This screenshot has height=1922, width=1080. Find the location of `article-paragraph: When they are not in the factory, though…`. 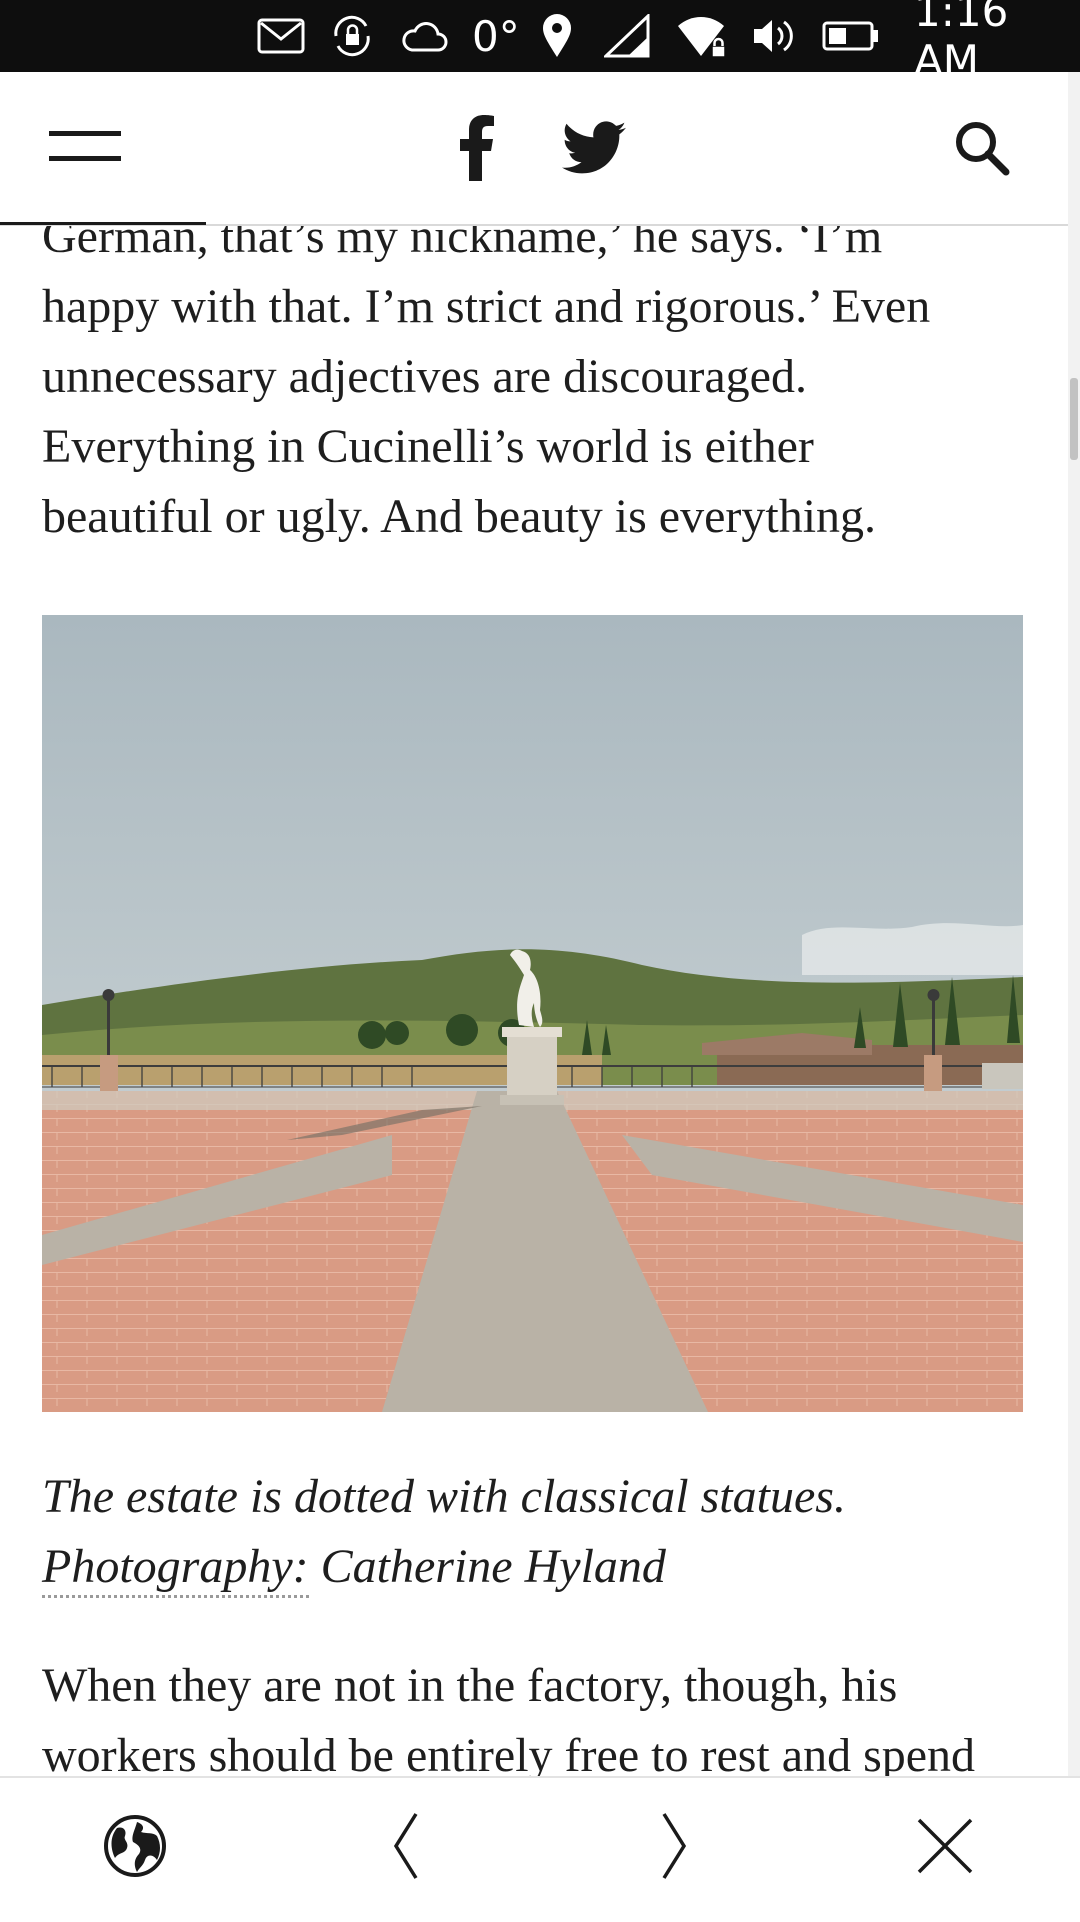

article-paragraph: When they are not in the factory, though… is located at coordinates (542, 1713).